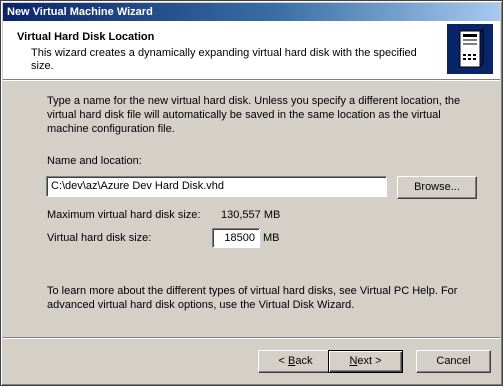  What do you see at coordinates (251, 338) in the screenshot?
I see `footer-separator` at bounding box center [251, 338].